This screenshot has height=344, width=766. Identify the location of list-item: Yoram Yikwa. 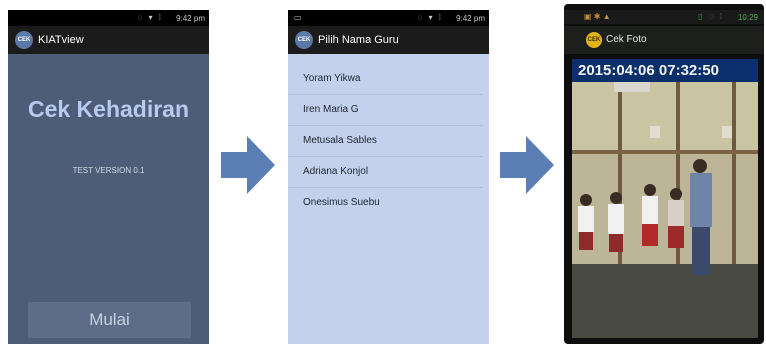
(385, 79).